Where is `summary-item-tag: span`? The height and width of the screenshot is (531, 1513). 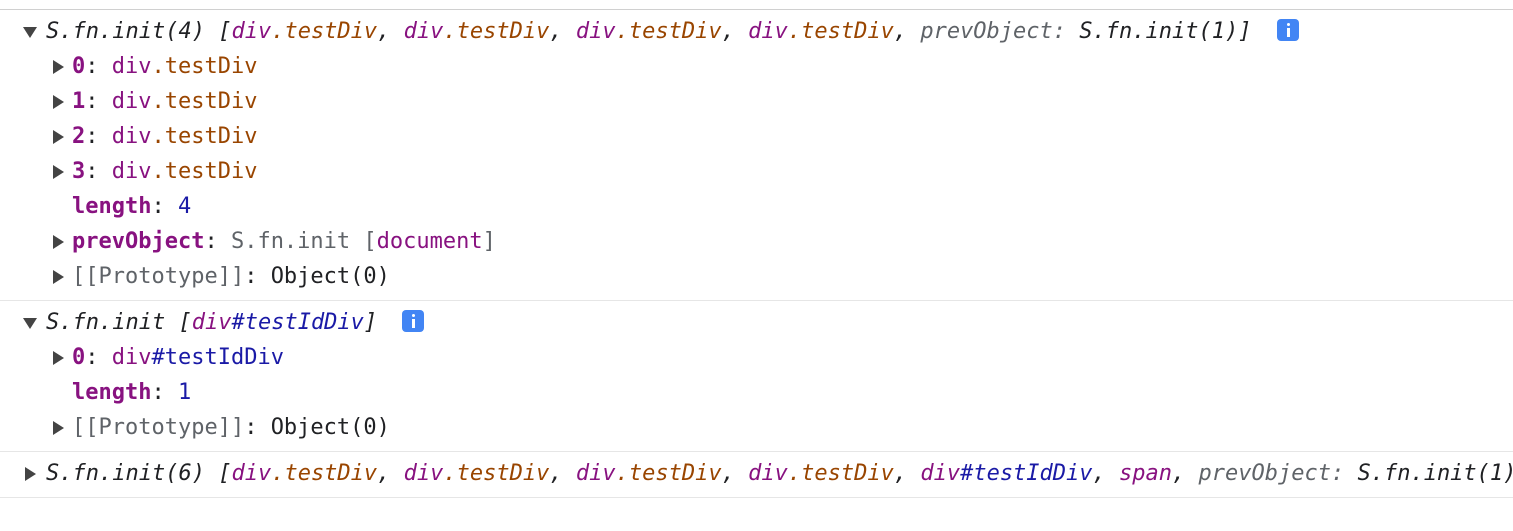 summary-item-tag: span is located at coordinates (1146, 473).